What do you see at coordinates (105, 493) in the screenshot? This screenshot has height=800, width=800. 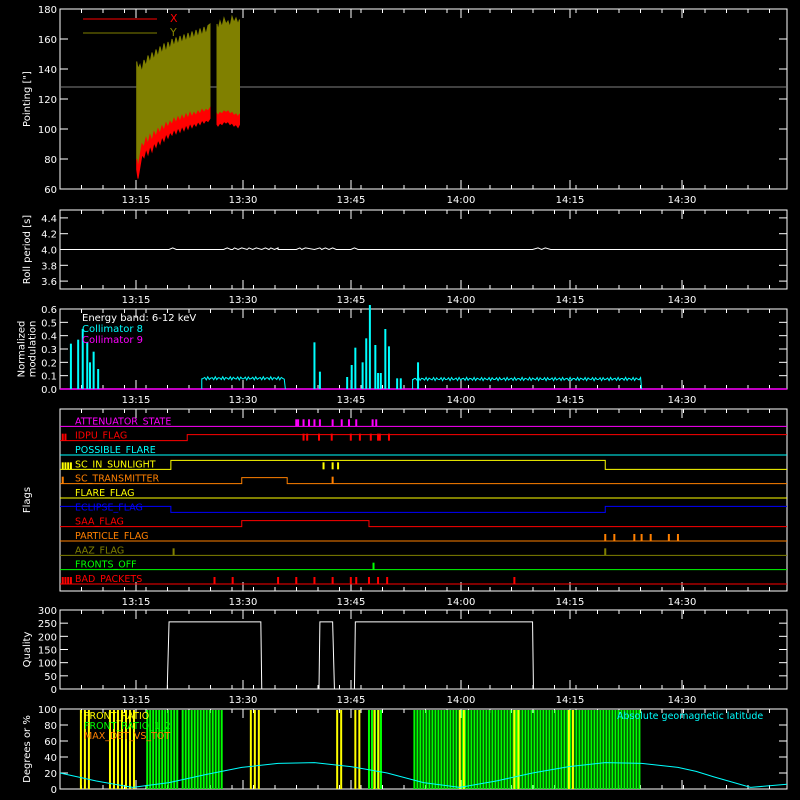 I see `flag-label: FLARE_FLAG` at bounding box center [105, 493].